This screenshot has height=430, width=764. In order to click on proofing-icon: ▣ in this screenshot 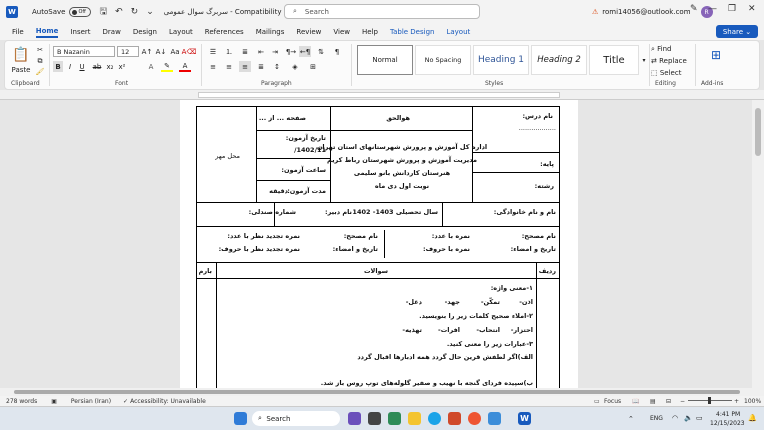, I will do `click(54, 401)`.